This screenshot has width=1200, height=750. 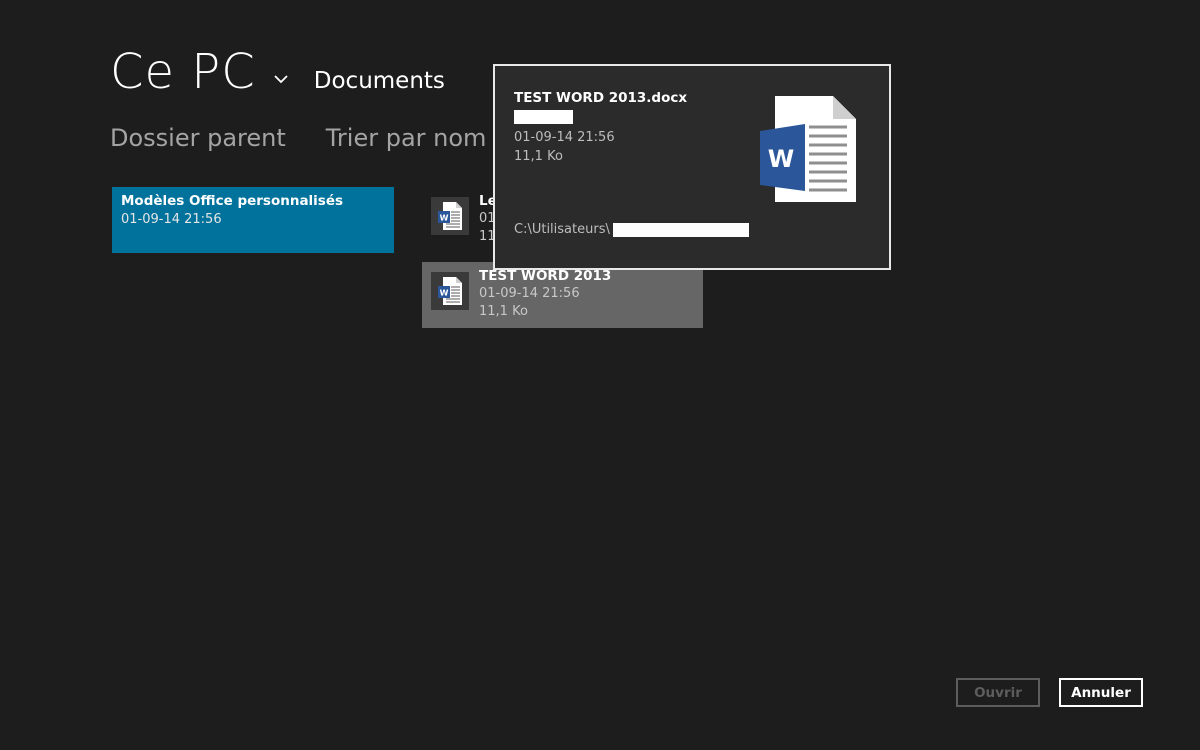 I want to click on location-title: Ce PC, so click(x=183, y=72).